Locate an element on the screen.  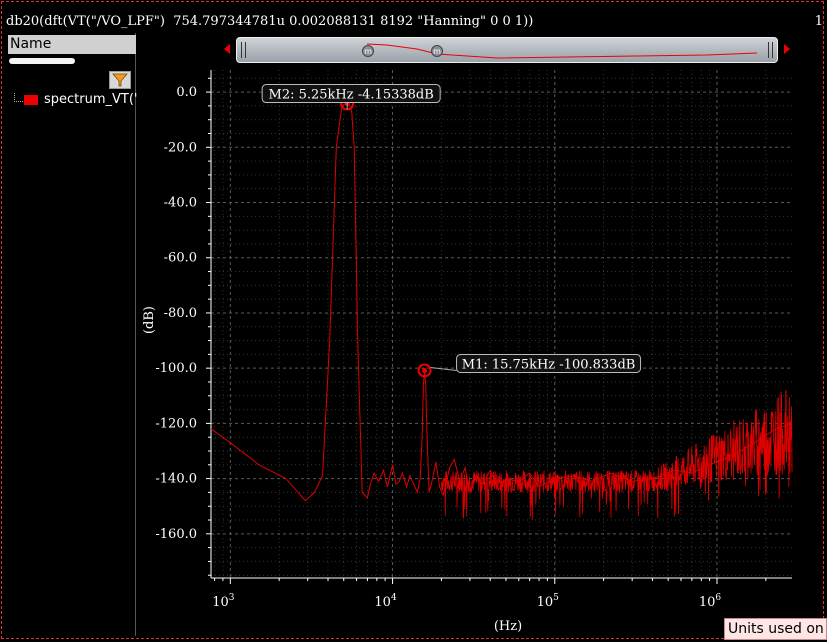
y-tick-label: -140.0 is located at coordinates (176, 479).